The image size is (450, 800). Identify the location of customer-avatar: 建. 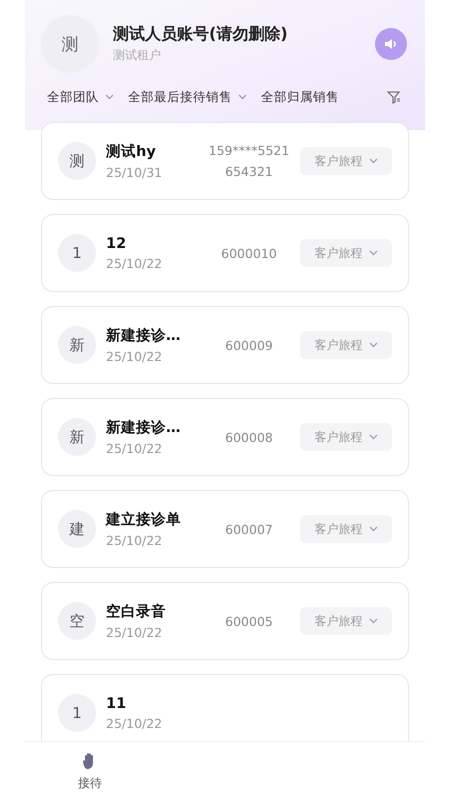
(77, 529).